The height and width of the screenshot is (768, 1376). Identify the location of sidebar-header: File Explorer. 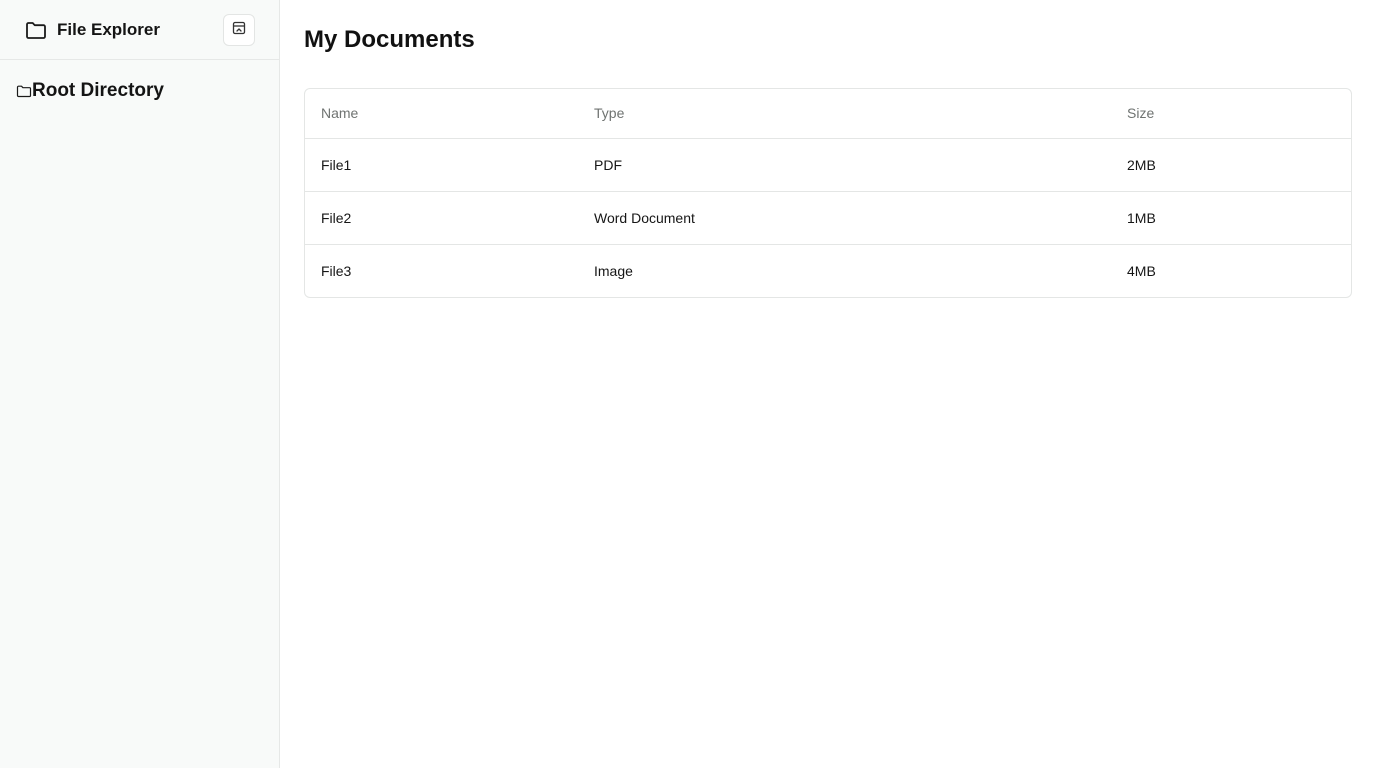
(139, 30).